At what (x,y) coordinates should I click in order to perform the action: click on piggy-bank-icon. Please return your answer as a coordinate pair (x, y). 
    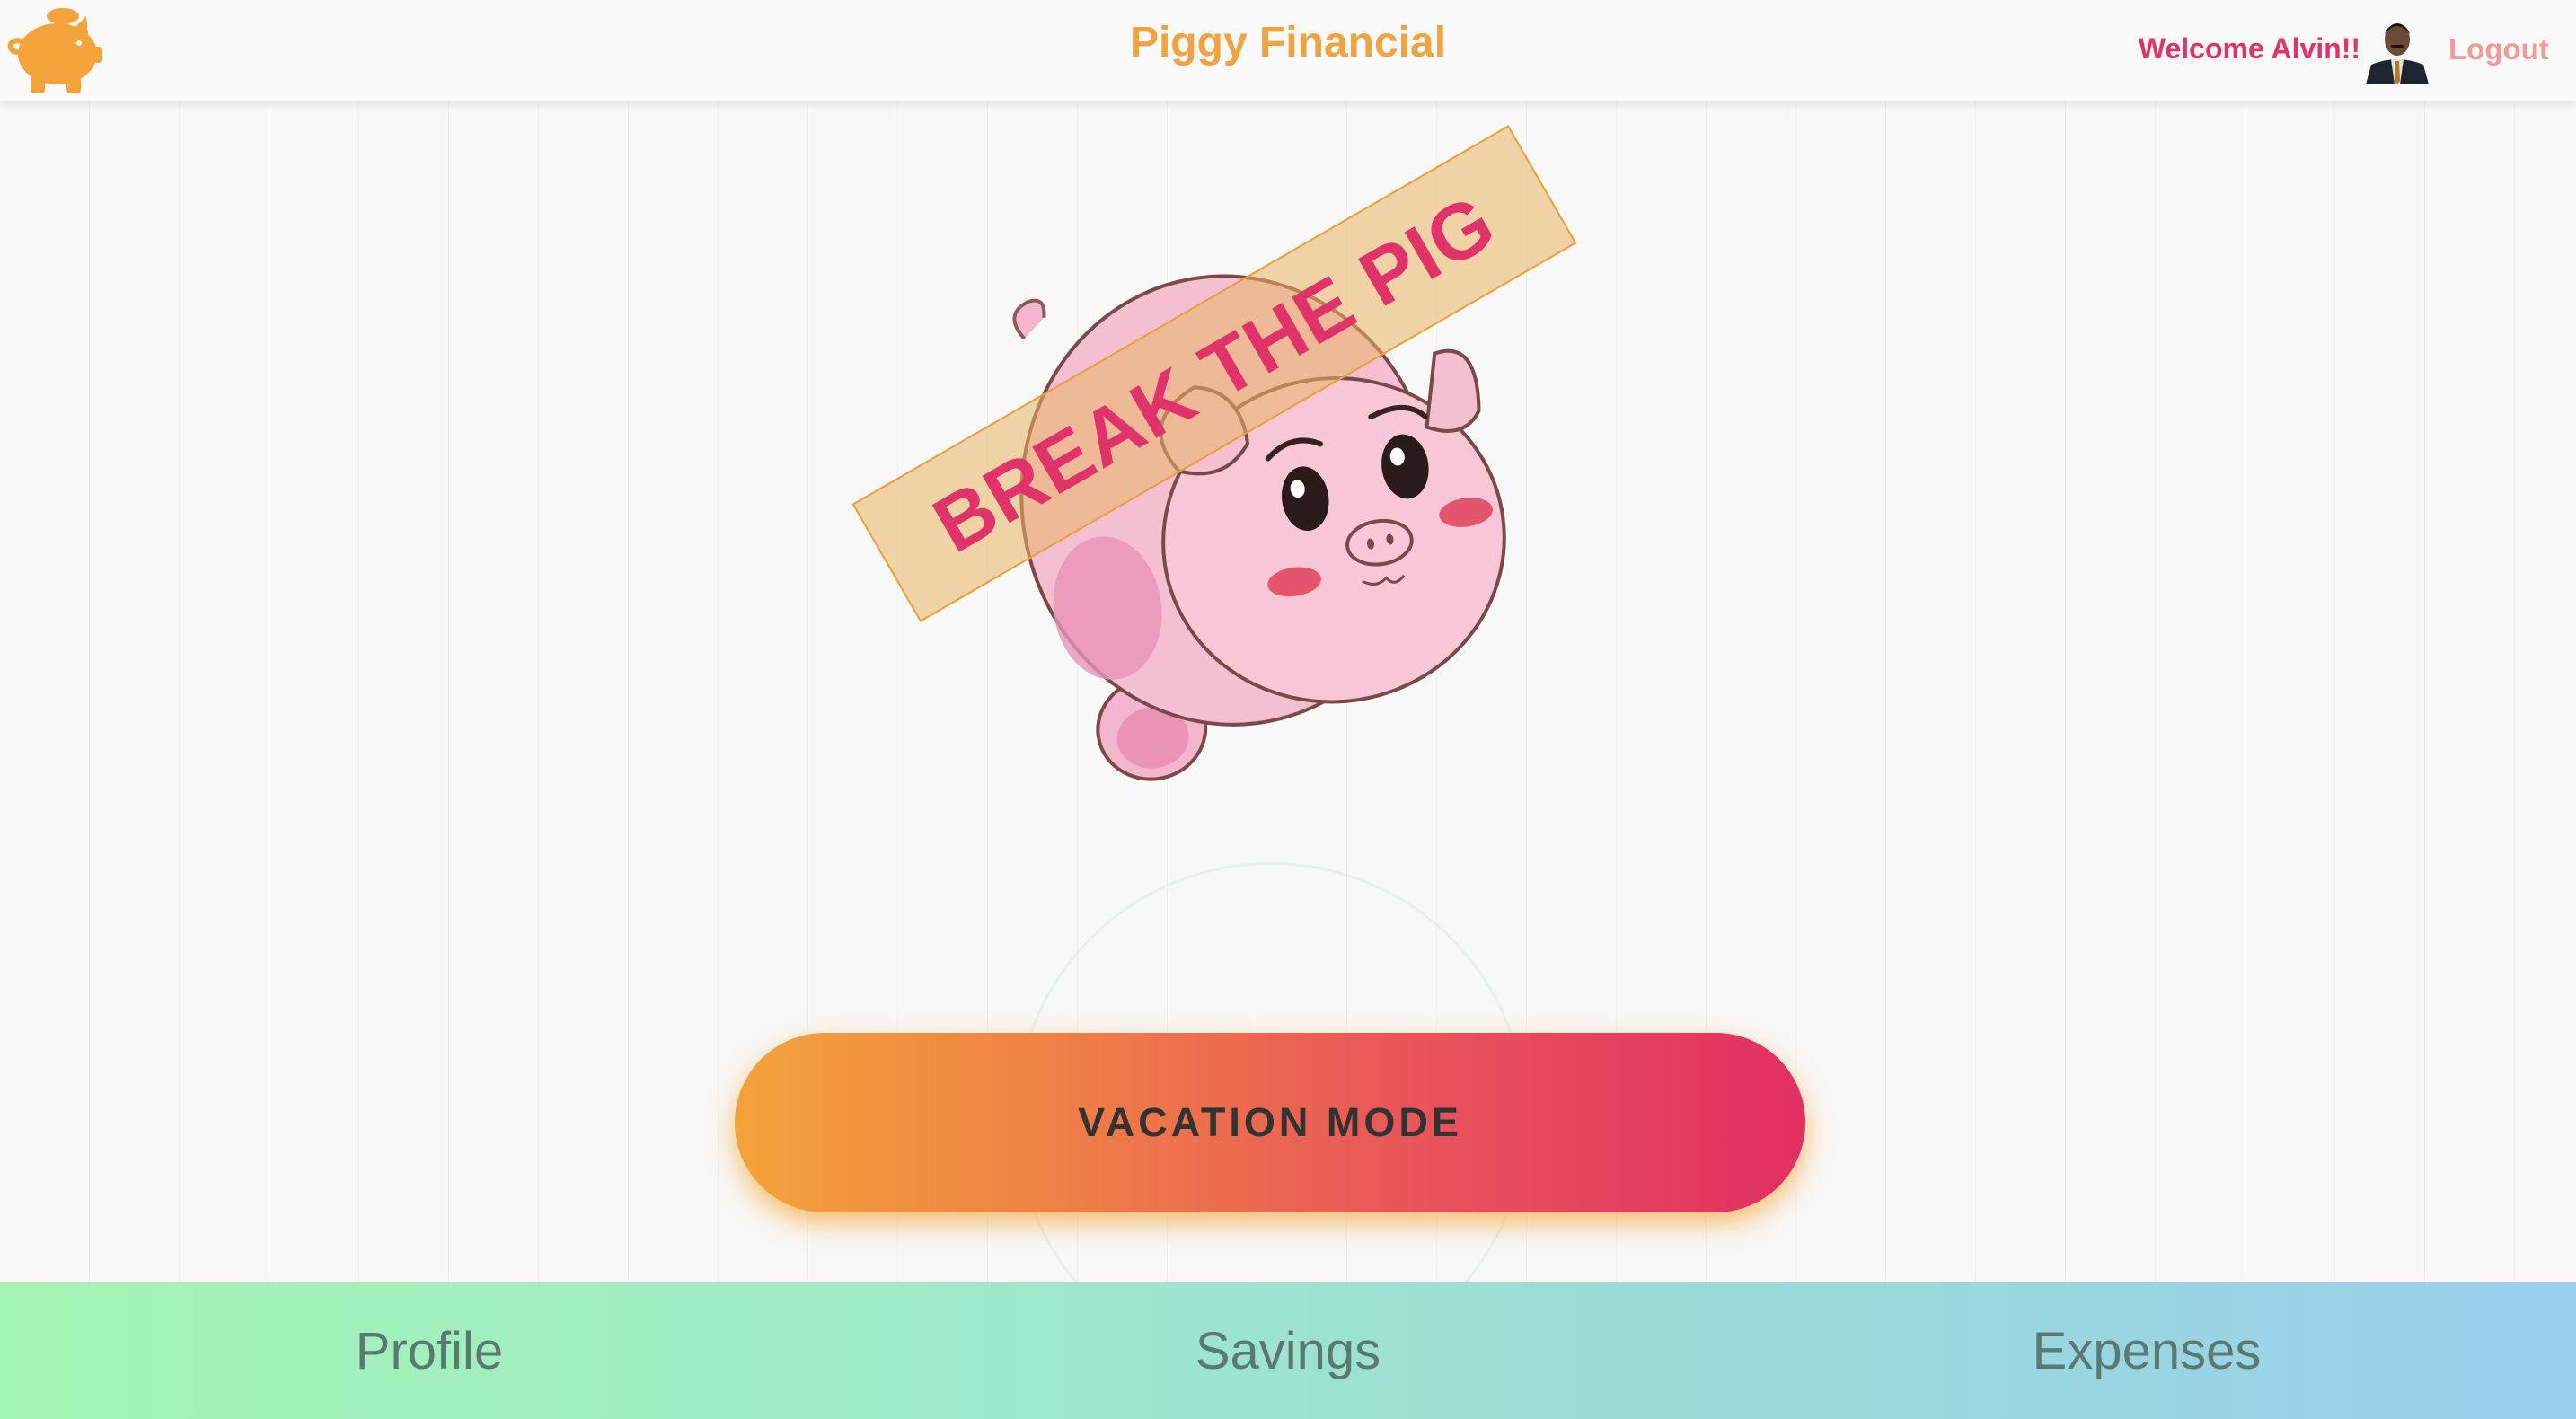
    Looking at the image, I should click on (56, 49).